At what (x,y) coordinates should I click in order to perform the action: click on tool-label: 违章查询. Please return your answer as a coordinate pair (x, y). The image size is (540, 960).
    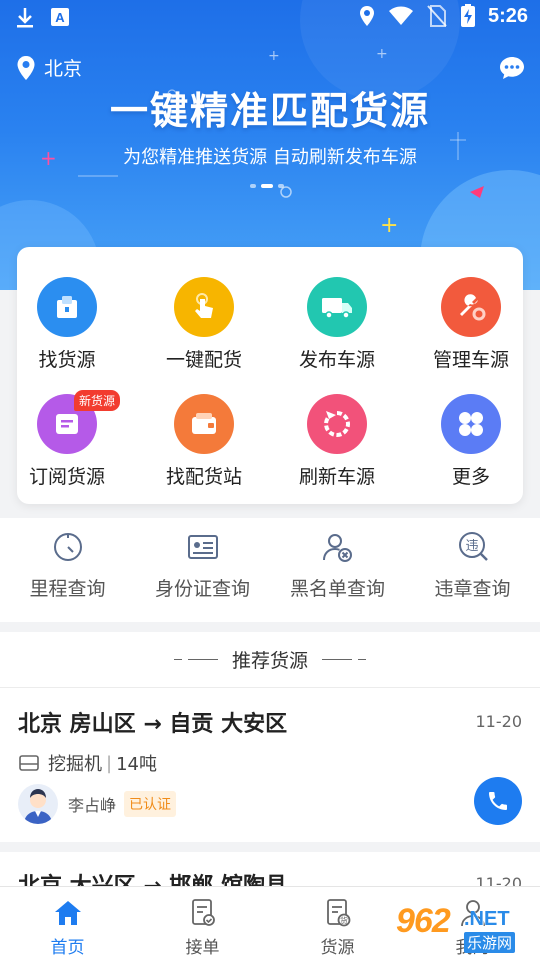
    Looking at the image, I should click on (472, 589).